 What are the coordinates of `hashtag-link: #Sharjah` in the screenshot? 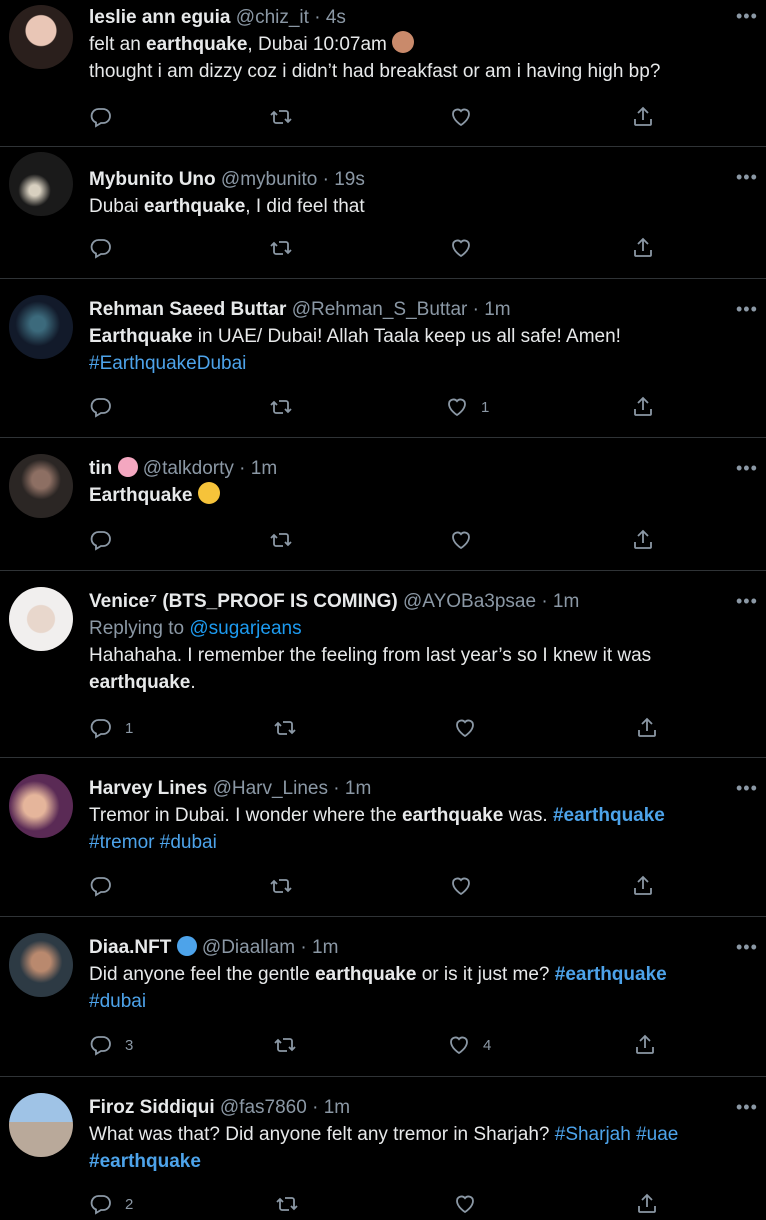 It's located at (593, 1134).